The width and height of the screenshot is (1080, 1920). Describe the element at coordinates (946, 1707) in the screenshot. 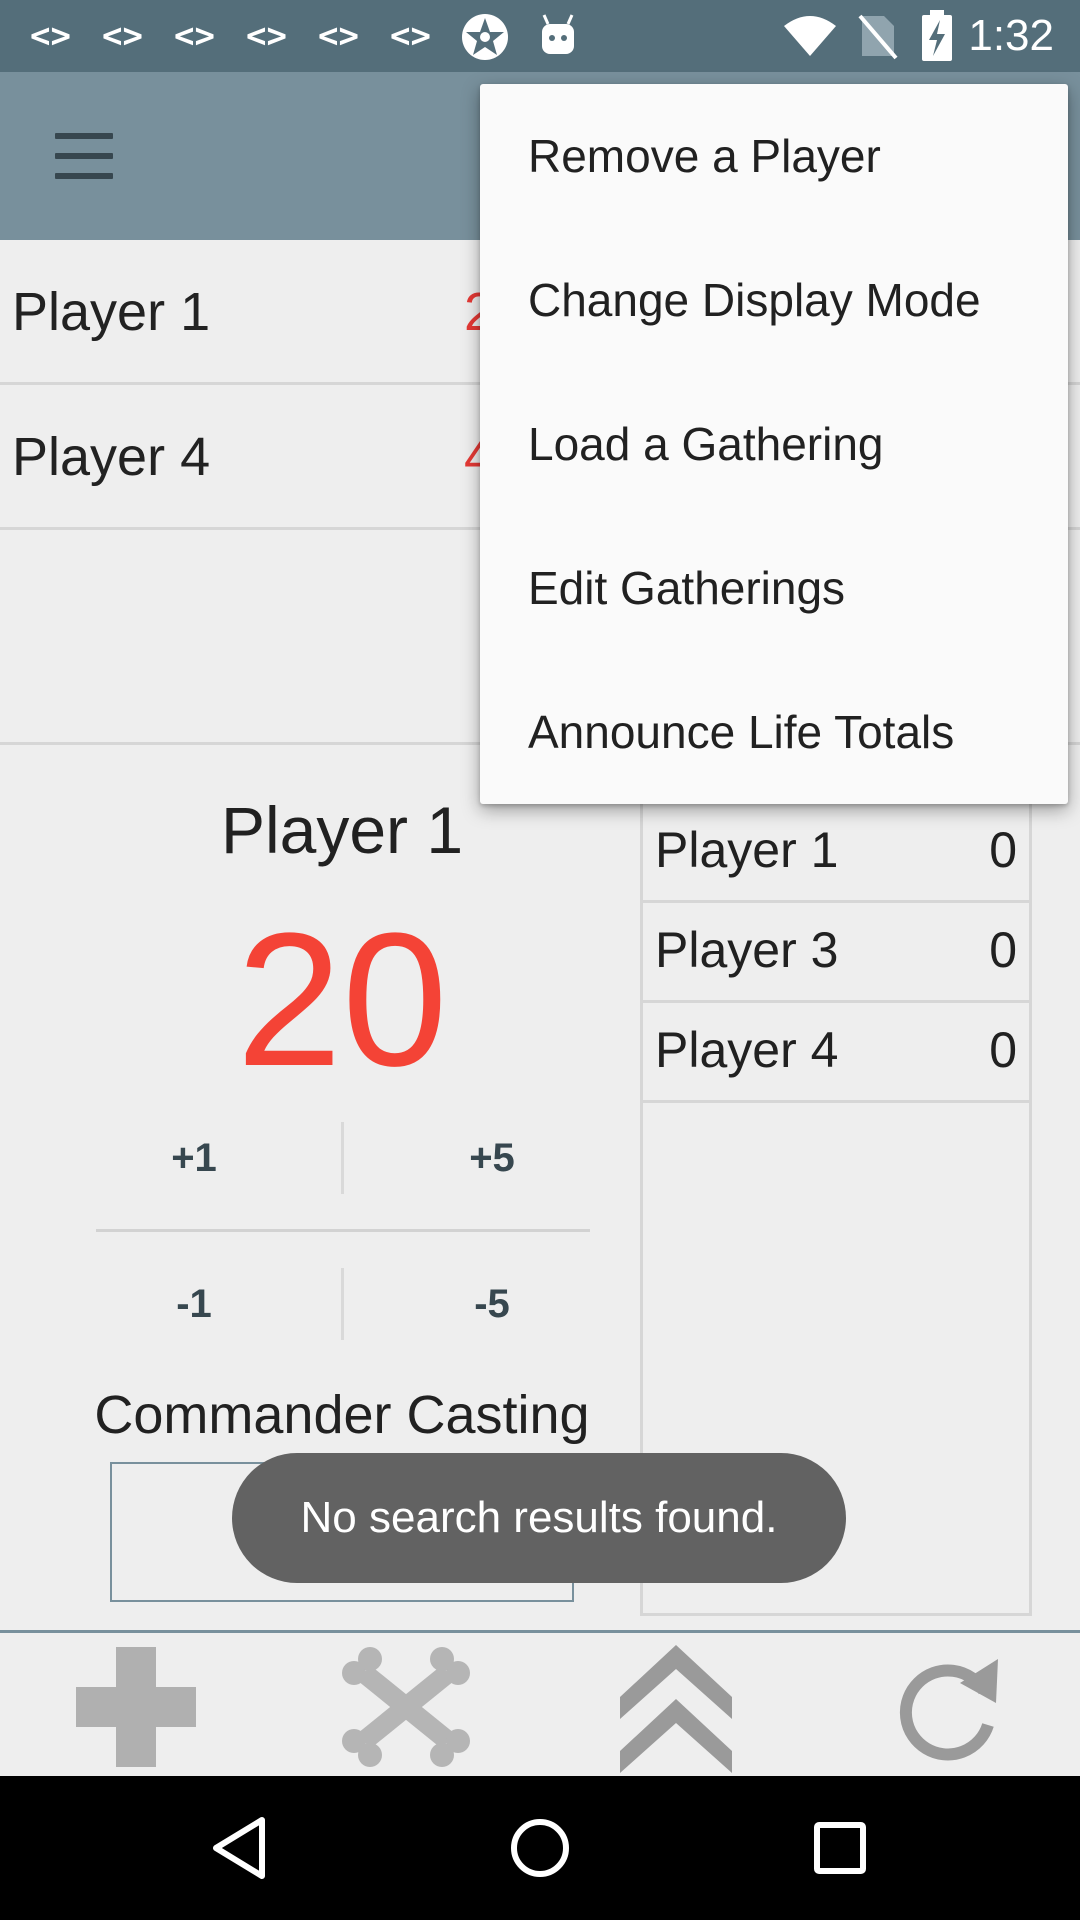

I see `refresh-icon` at that location.